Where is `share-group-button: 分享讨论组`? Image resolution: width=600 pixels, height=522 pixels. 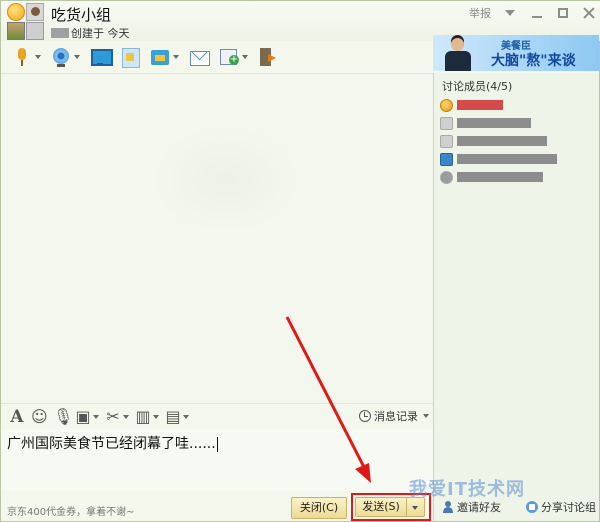
share-group-button: 分享讨论组 is located at coordinates (561, 507).